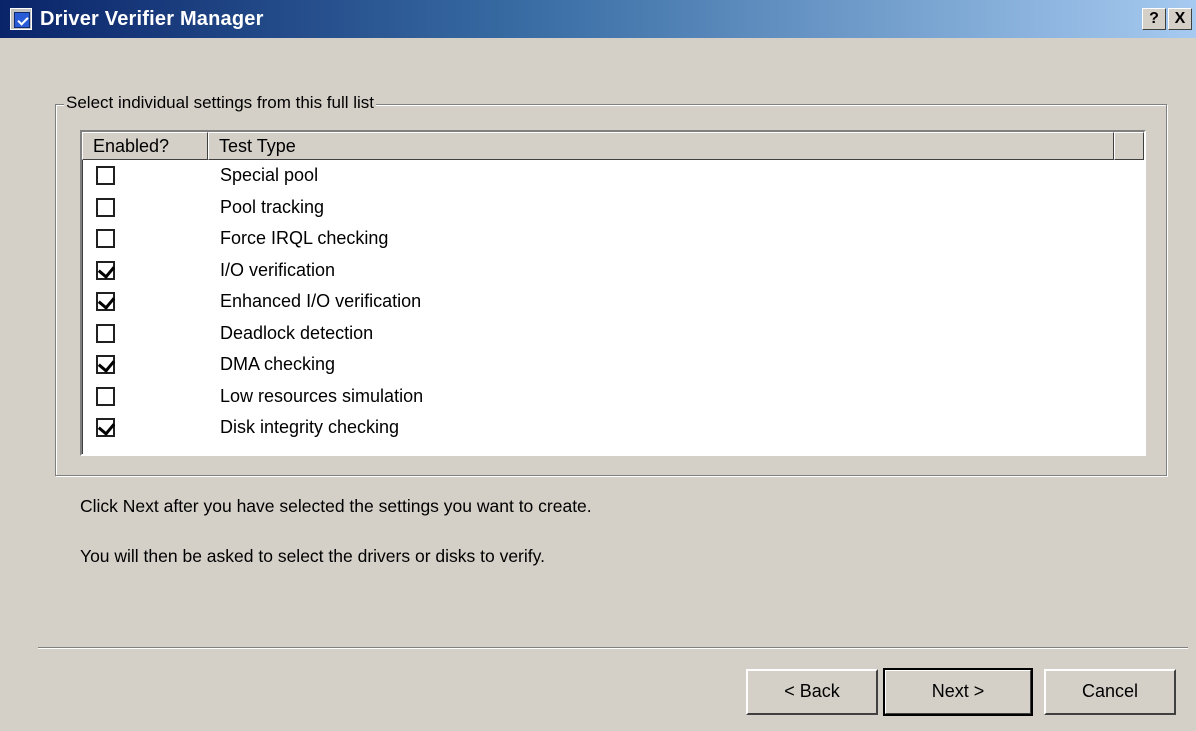 The width and height of the screenshot is (1196, 731). Describe the element at coordinates (1110, 692) in the screenshot. I see `cancel-button: Cancel` at that location.